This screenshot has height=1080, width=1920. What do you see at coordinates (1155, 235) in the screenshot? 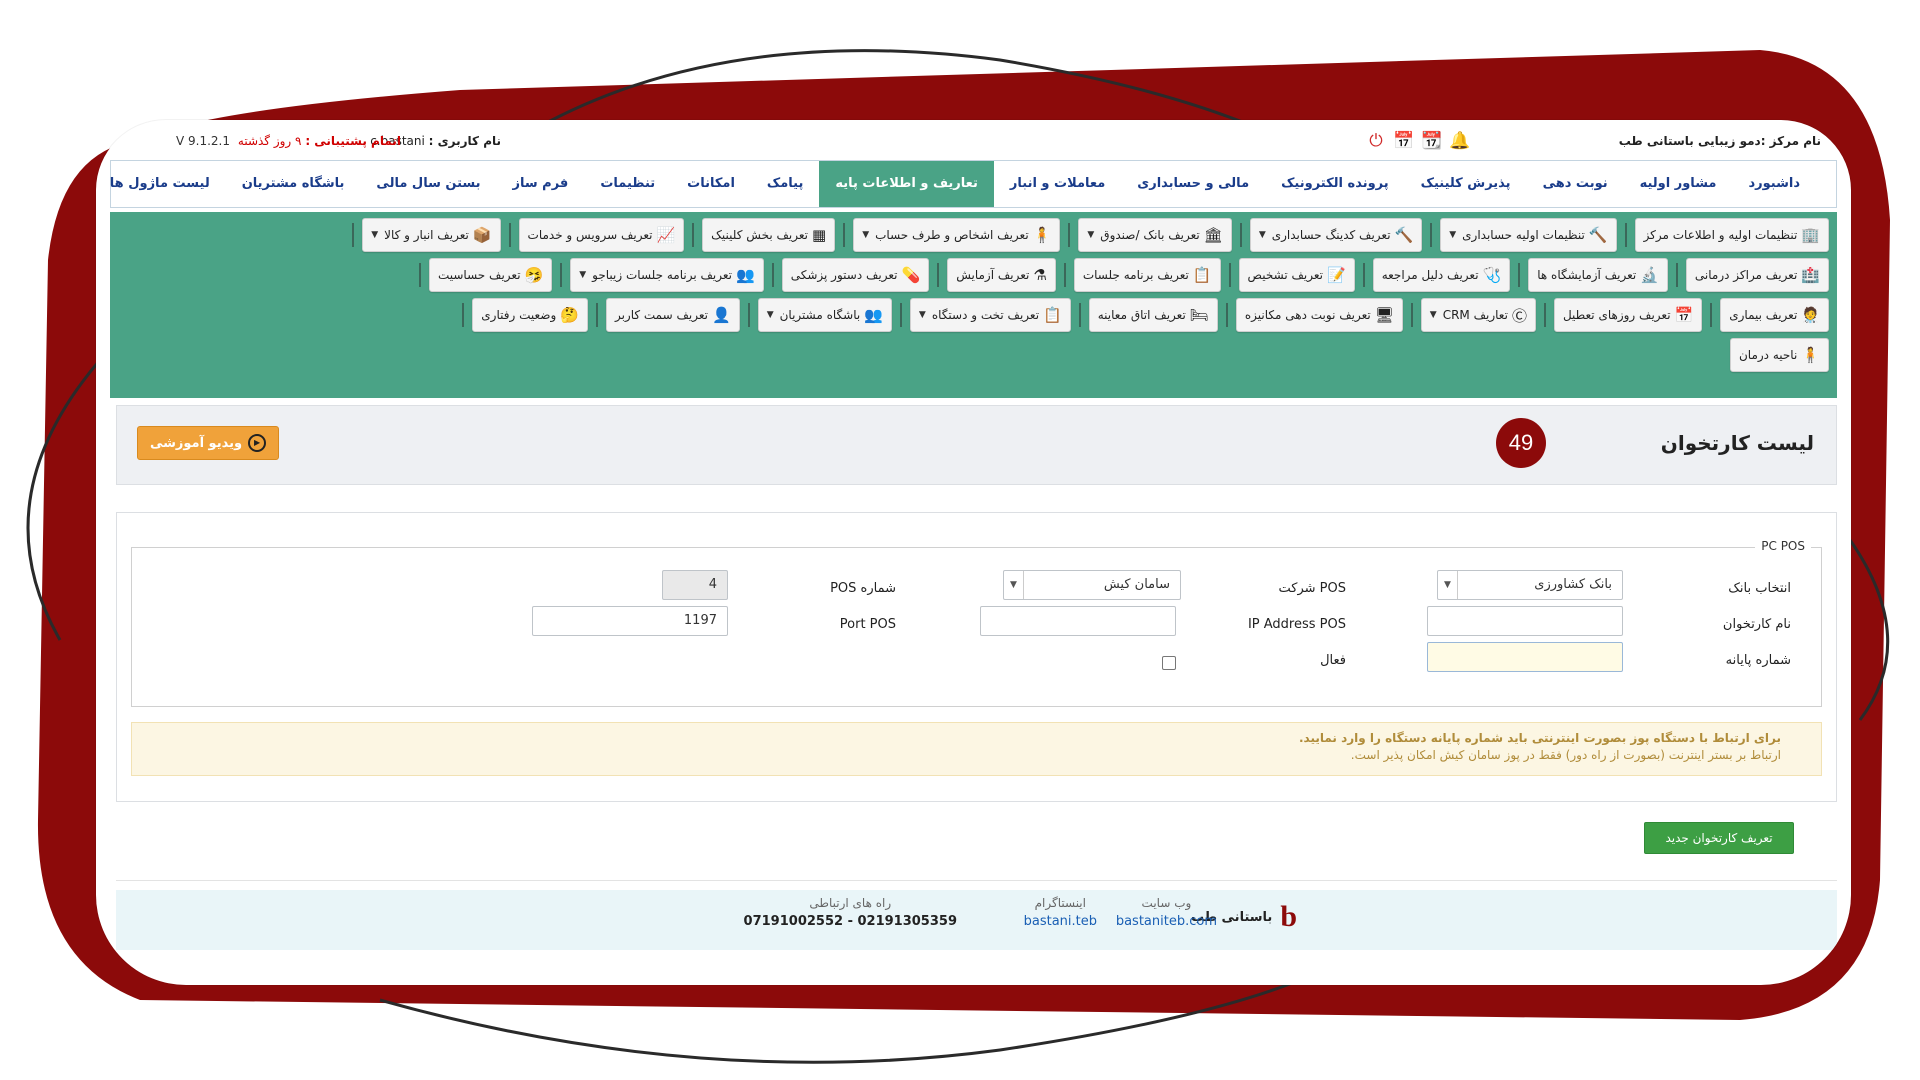
I see `submenu-item: 🏛 تعریف بانک /صندوق ▼` at bounding box center [1155, 235].